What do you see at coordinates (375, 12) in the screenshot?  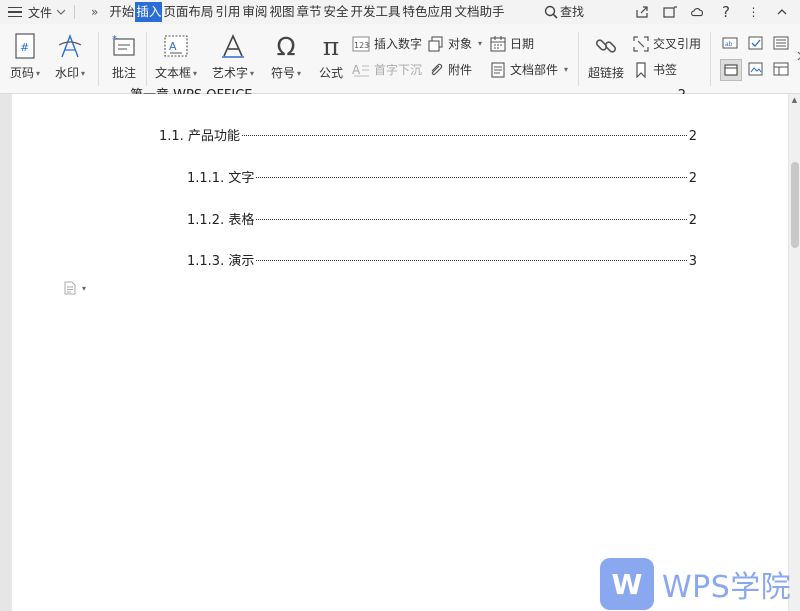 I see `tab-developer: 开发工具` at bounding box center [375, 12].